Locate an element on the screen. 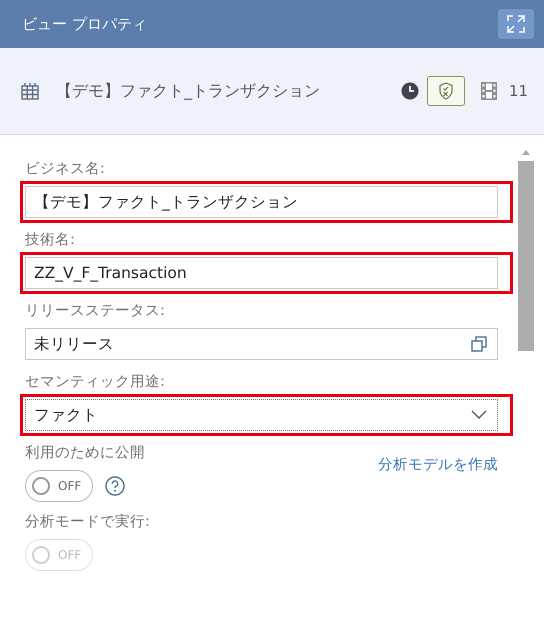 The height and width of the screenshot is (622, 544). field-label: 技術名: is located at coordinates (50, 240).